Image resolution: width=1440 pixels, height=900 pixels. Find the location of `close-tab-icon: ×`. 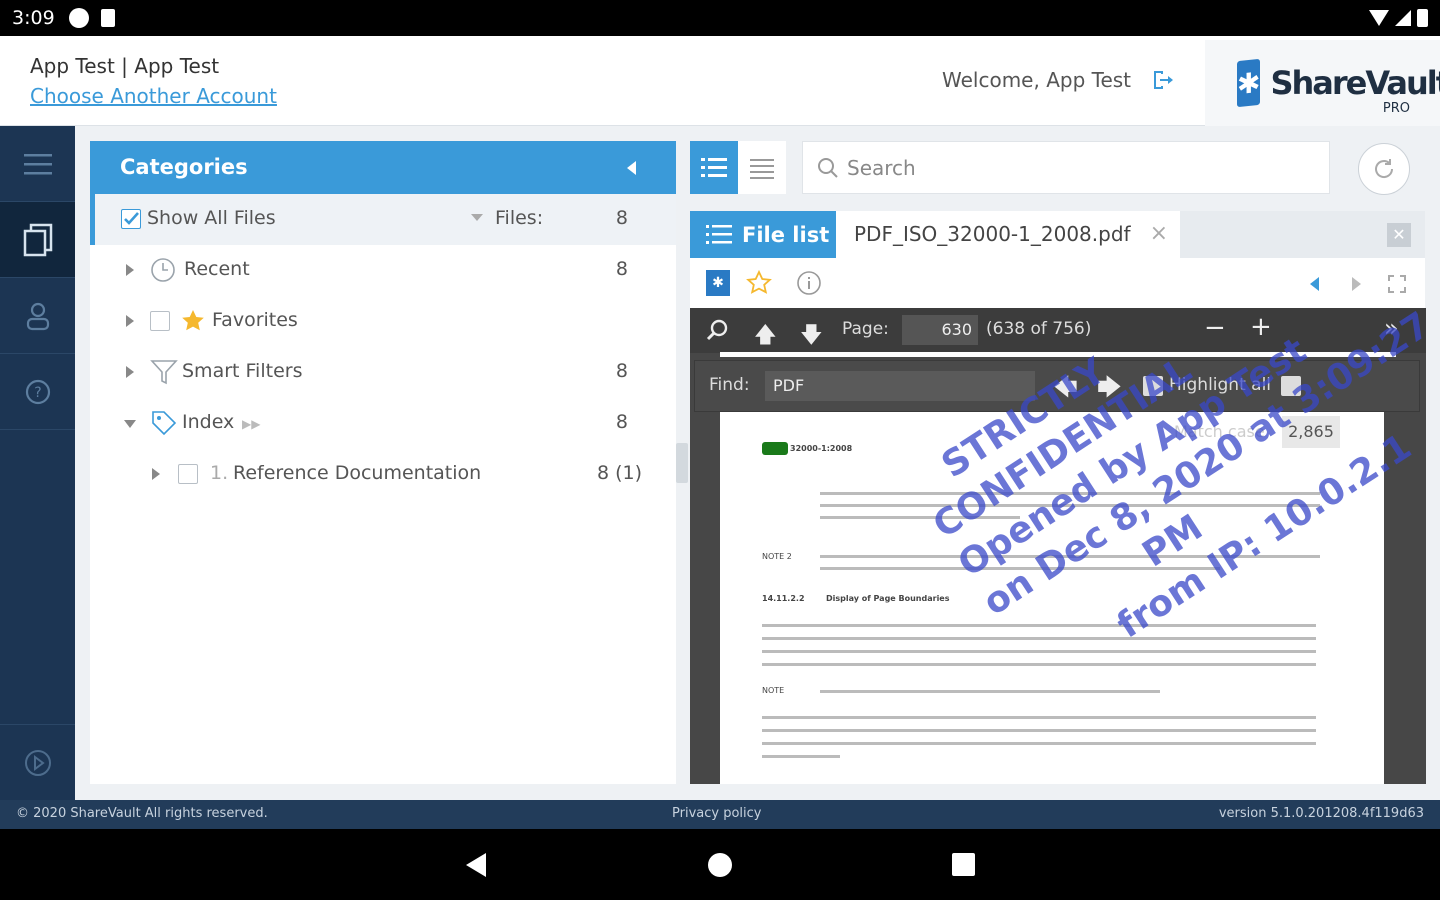

close-tab-icon: × is located at coordinates (1159, 233).